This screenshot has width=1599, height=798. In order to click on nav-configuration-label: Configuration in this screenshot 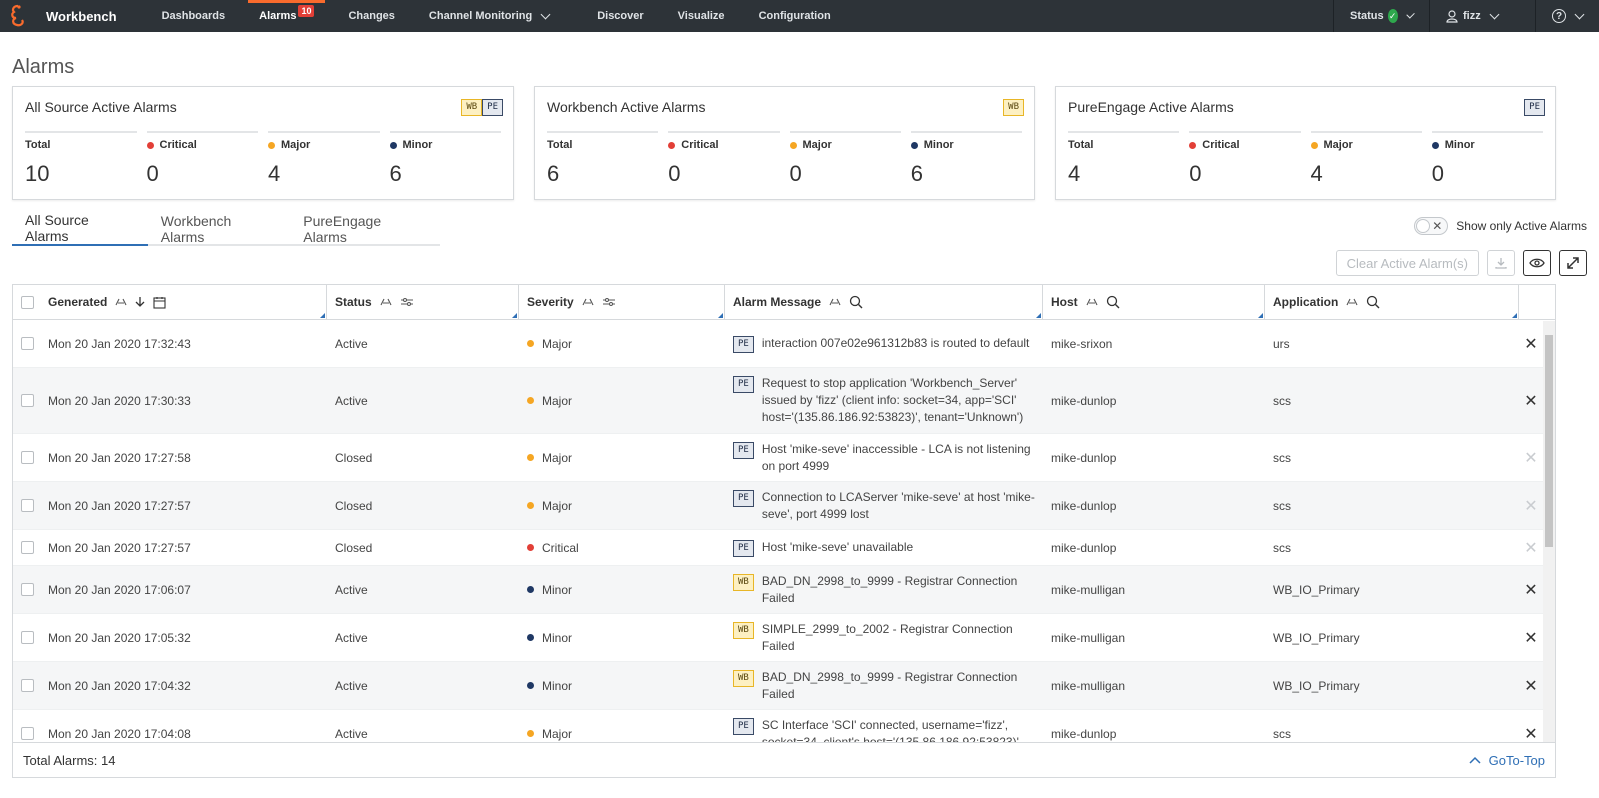, I will do `click(794, 16)`.